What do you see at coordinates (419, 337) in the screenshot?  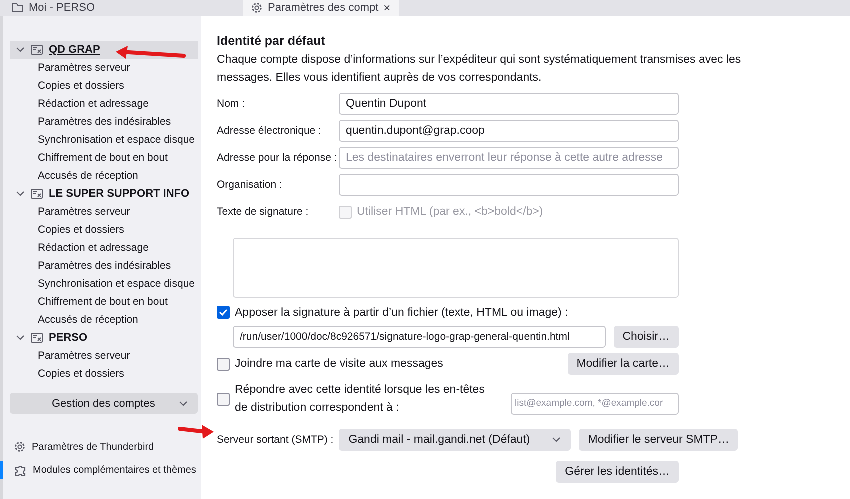 I see `file-path-field: /run/user/1000/doc/8c926571/signature-logo-grap-general-quentin.html` at bounding box center [419, 337].